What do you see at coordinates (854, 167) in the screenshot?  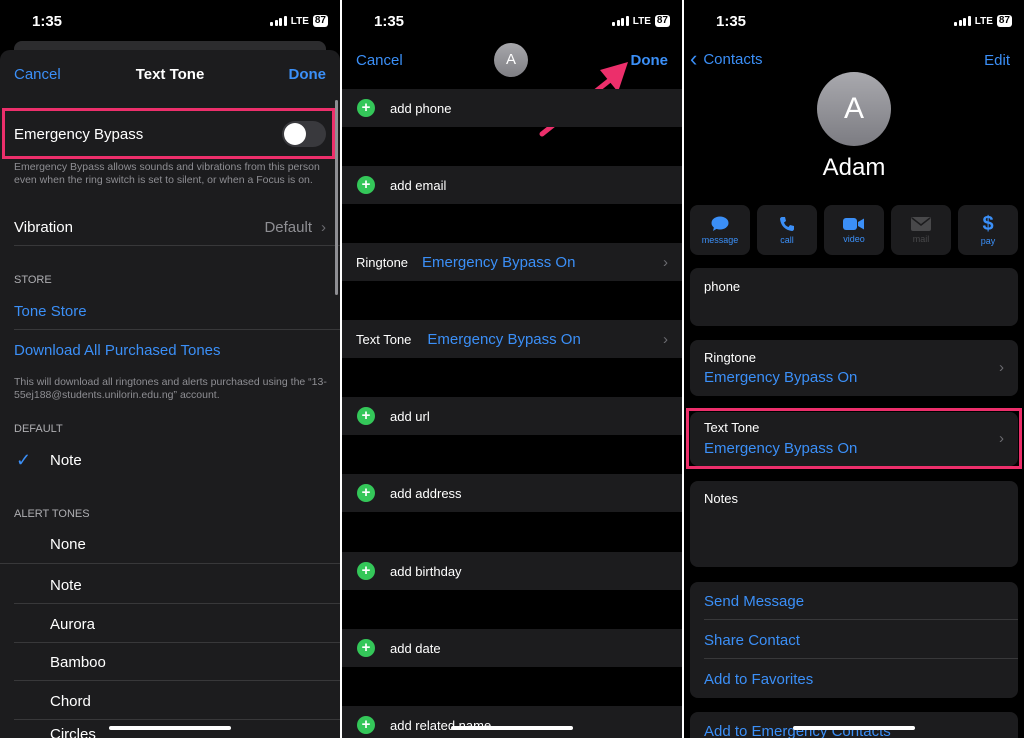 I see `contact-name: Adam` at bounding box center [854, 167].